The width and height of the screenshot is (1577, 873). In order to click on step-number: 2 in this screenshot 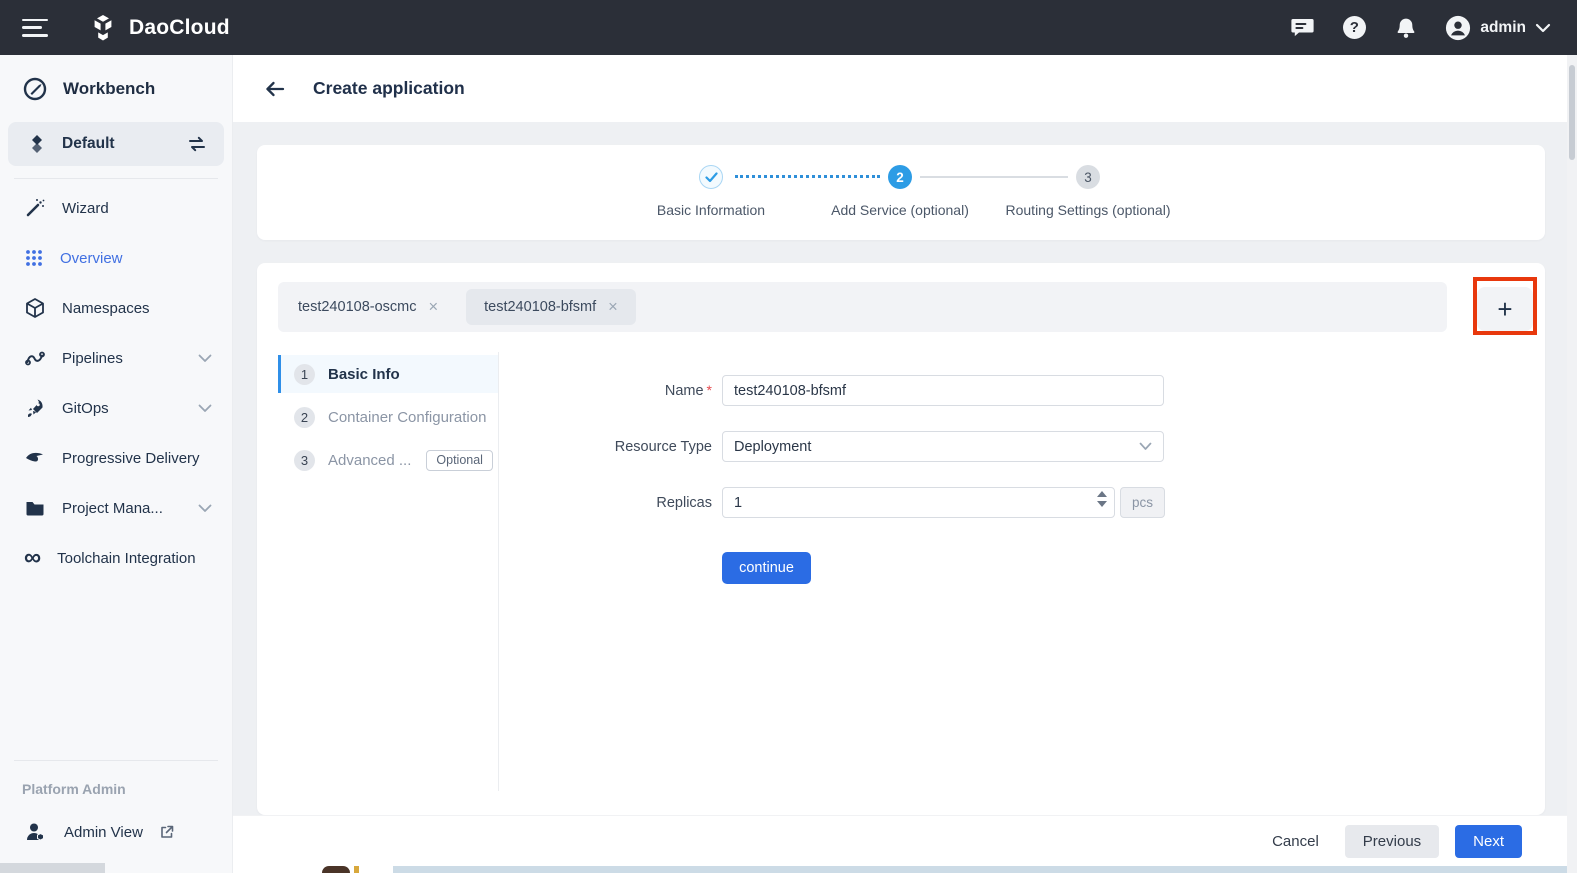, I will do `click(900, 177)`.